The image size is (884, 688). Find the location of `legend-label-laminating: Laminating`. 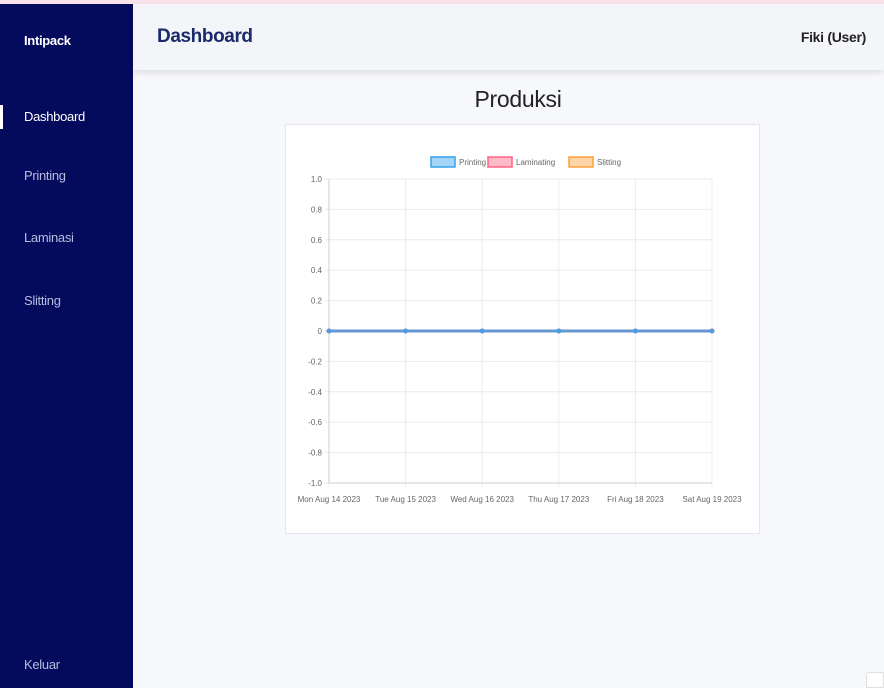

legend-label-laminating: Laminating is located at coordinates (535, 162).